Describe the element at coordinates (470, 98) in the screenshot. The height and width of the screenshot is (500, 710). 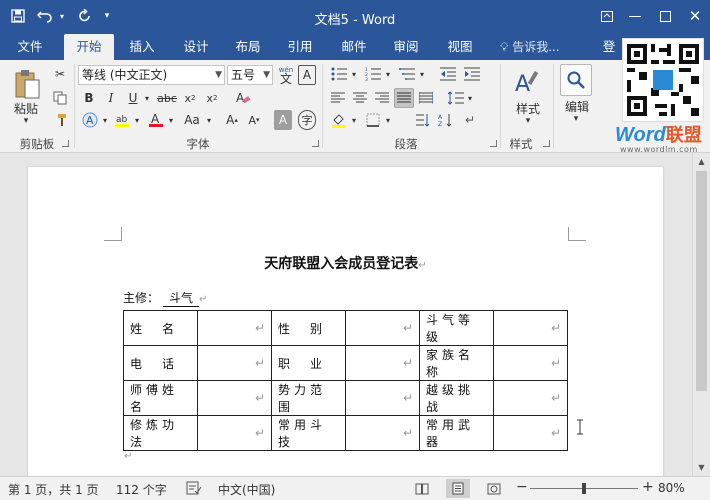
I see `line-spacing-dropdown-icon: ▾` at that location.